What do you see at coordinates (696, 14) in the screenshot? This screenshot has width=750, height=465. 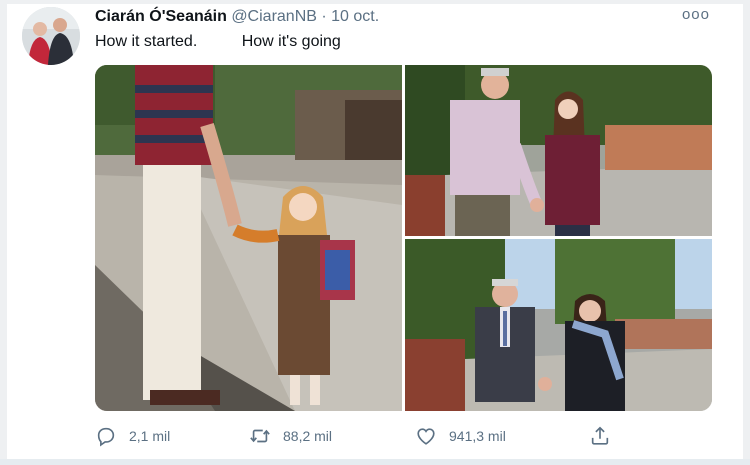 I see `more-options-icon: ooo` at bounding box center [696, 14].